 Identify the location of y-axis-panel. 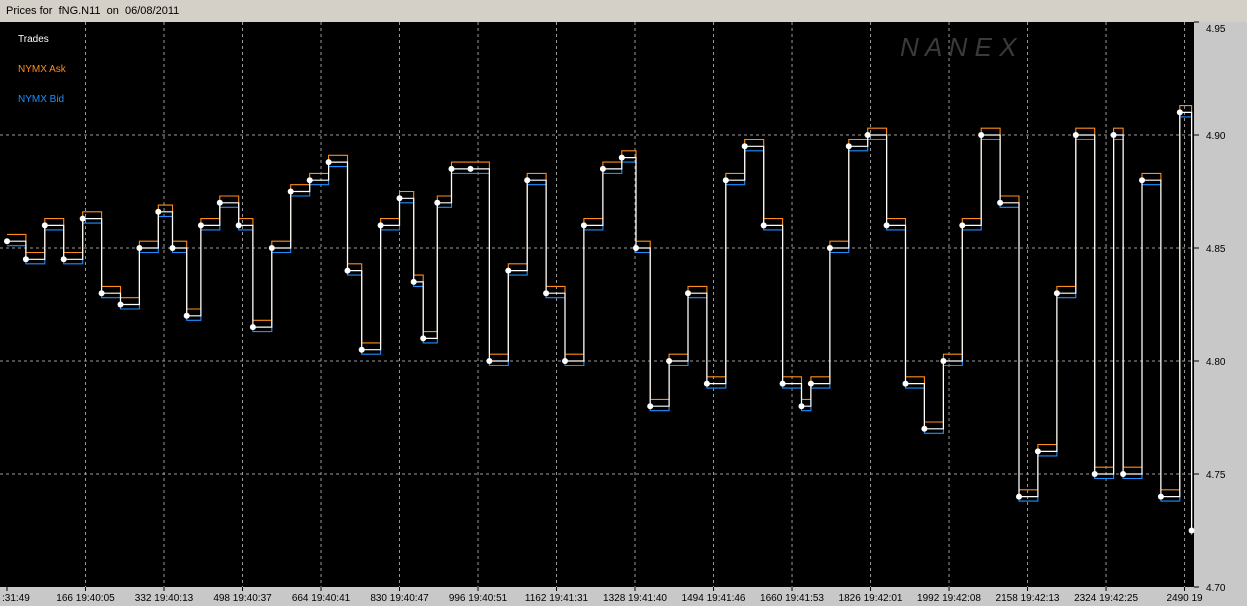
(1220, 304).